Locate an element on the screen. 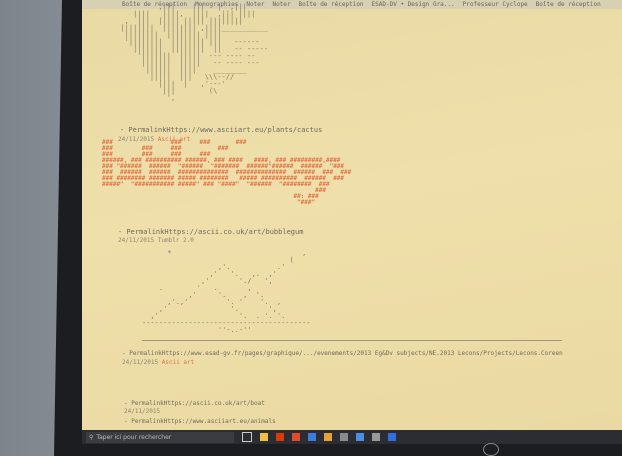 This screenshot has width=622, height=456. post-tag: Tumblr 2.0 is located at coordinates (176, 240).